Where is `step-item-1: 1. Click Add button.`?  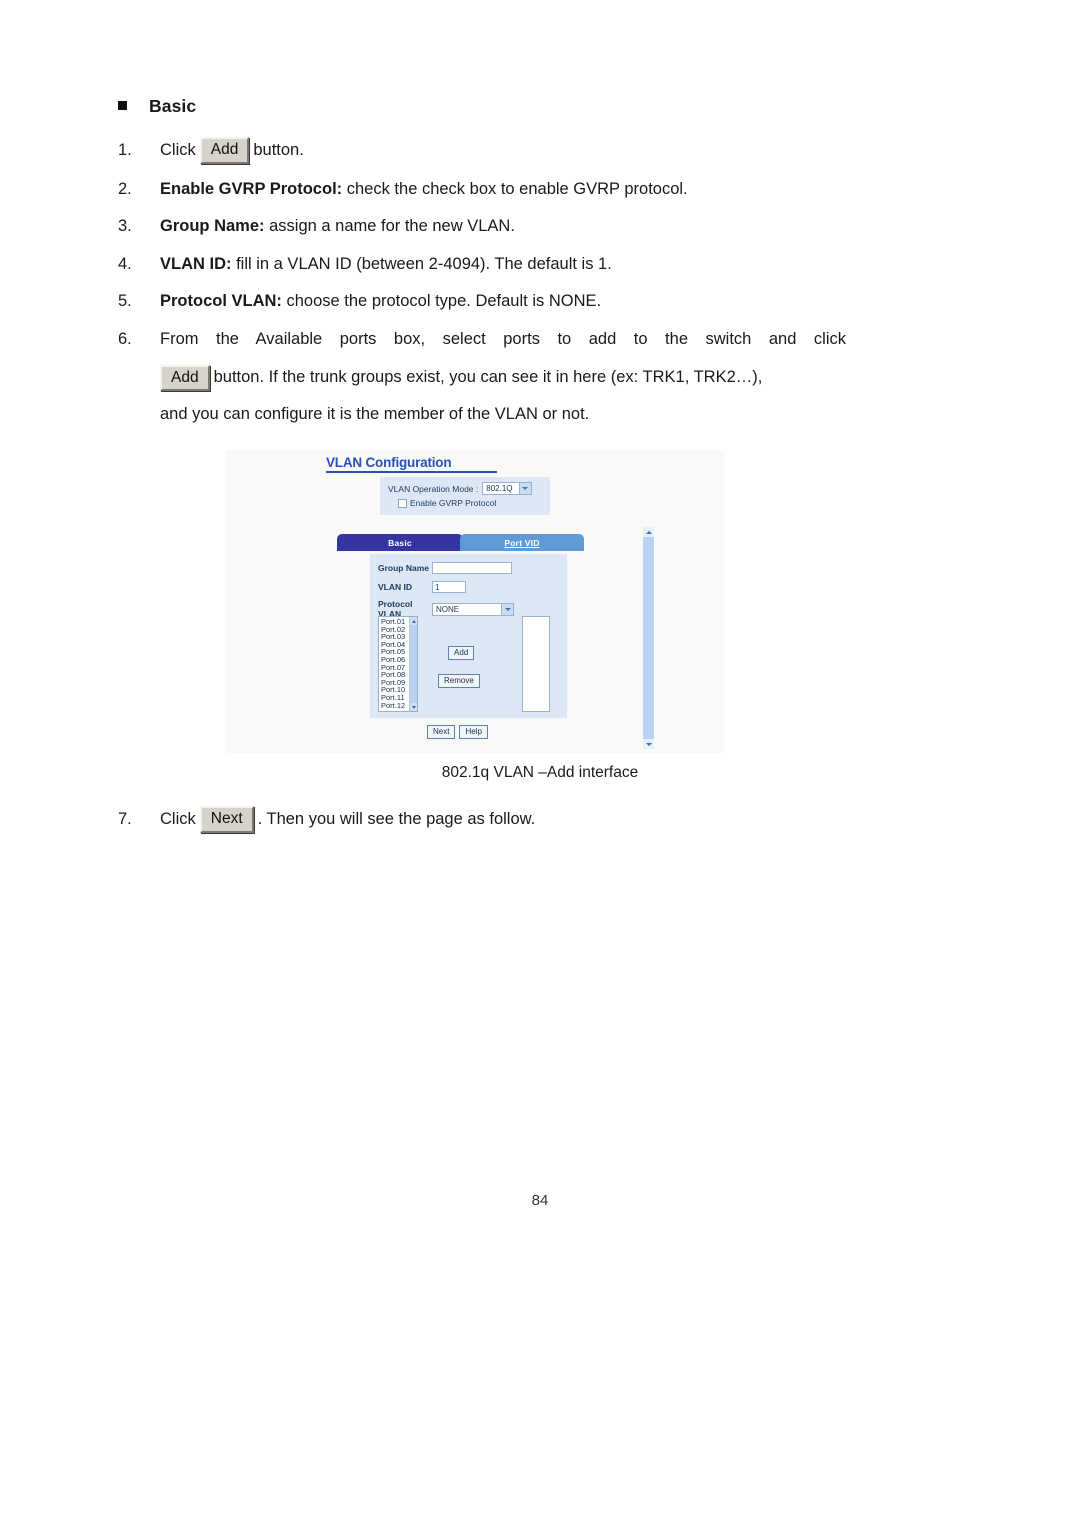 step-item-1: 1. Click Add button. is located at coordinates (482, 150).